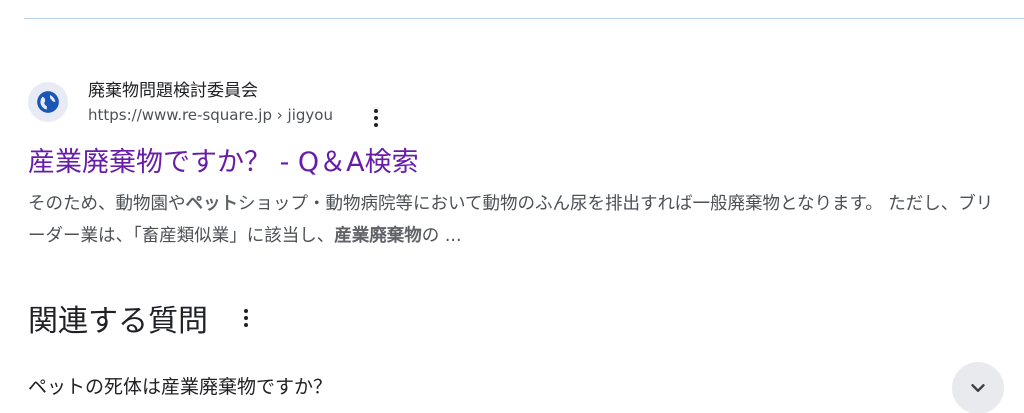  What do you see at coordinates (212, 204) in the screenshot?
I see `snippet-highlight: ペット` at bounding box center [212, 204].